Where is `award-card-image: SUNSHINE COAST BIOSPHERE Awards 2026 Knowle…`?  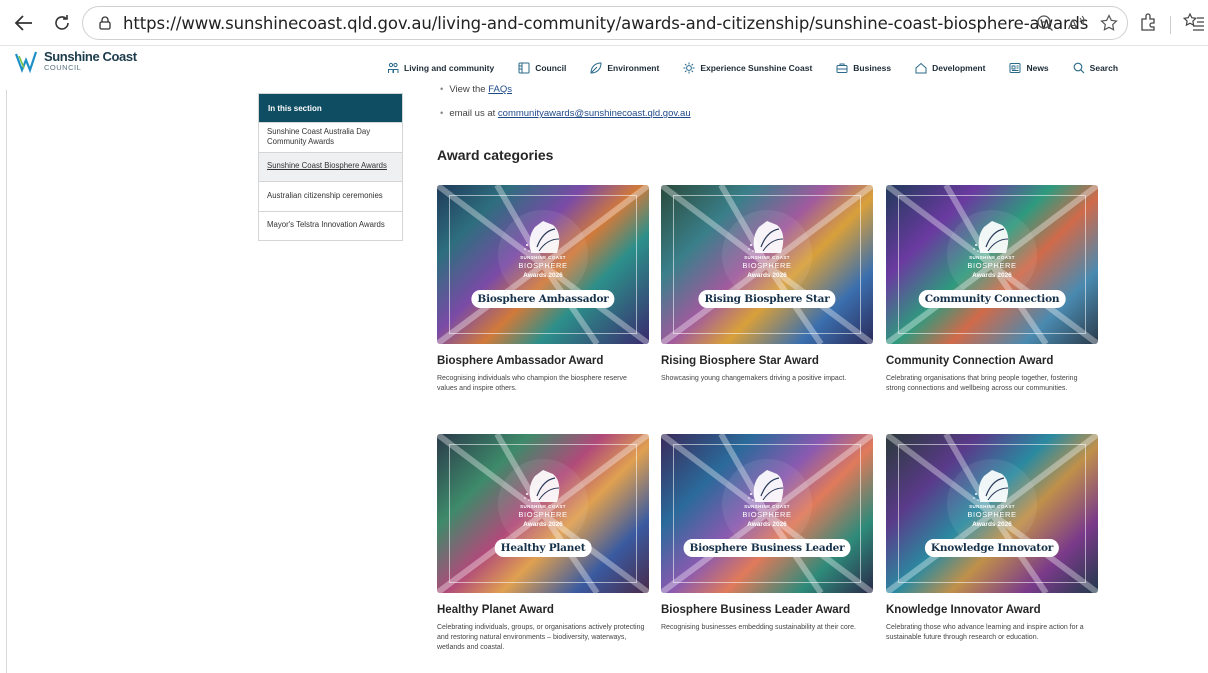
award-card-image: SUNSHINE COAST BIOSPHERE Awards 2026 Knowle… is located at coordinates (992, 513).